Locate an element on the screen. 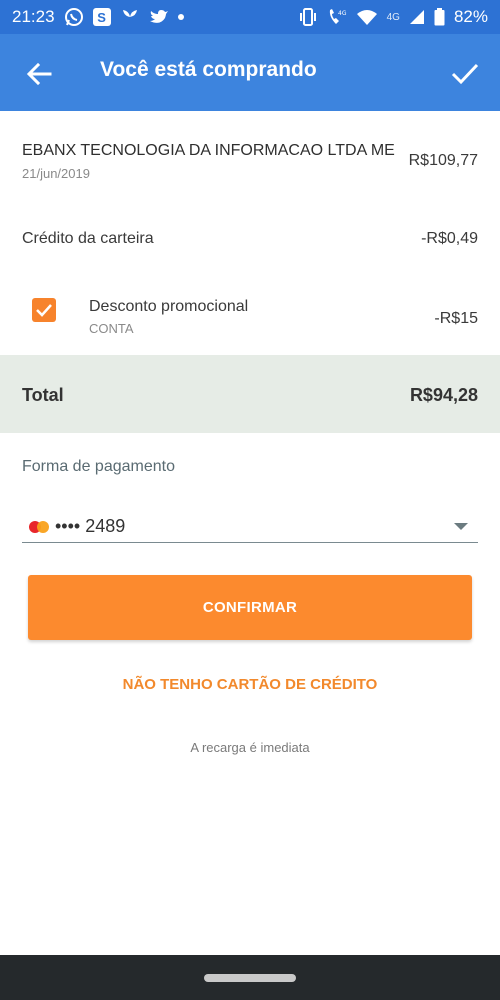 The height and width of the screenshot is (1000, 500). volte-call-icon: 4G is located at coordinates (337, 17).